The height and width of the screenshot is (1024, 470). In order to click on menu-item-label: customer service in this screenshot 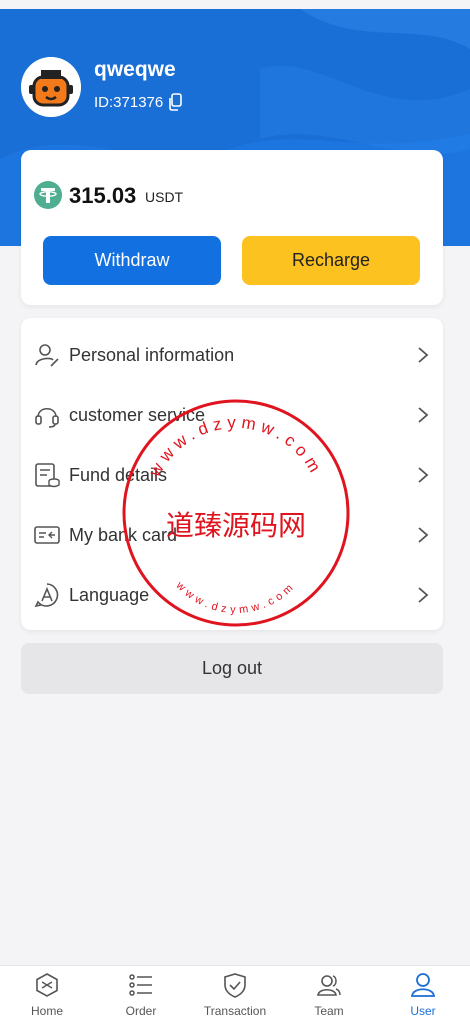, I will do `click(137, 414)`.